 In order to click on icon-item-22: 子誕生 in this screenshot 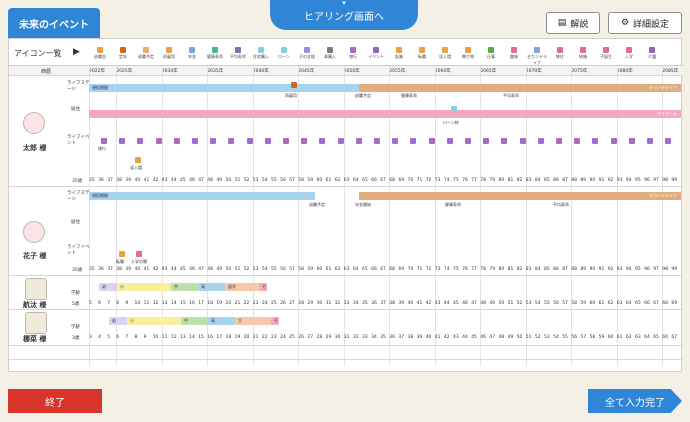, I will do `click(606, 53)`.